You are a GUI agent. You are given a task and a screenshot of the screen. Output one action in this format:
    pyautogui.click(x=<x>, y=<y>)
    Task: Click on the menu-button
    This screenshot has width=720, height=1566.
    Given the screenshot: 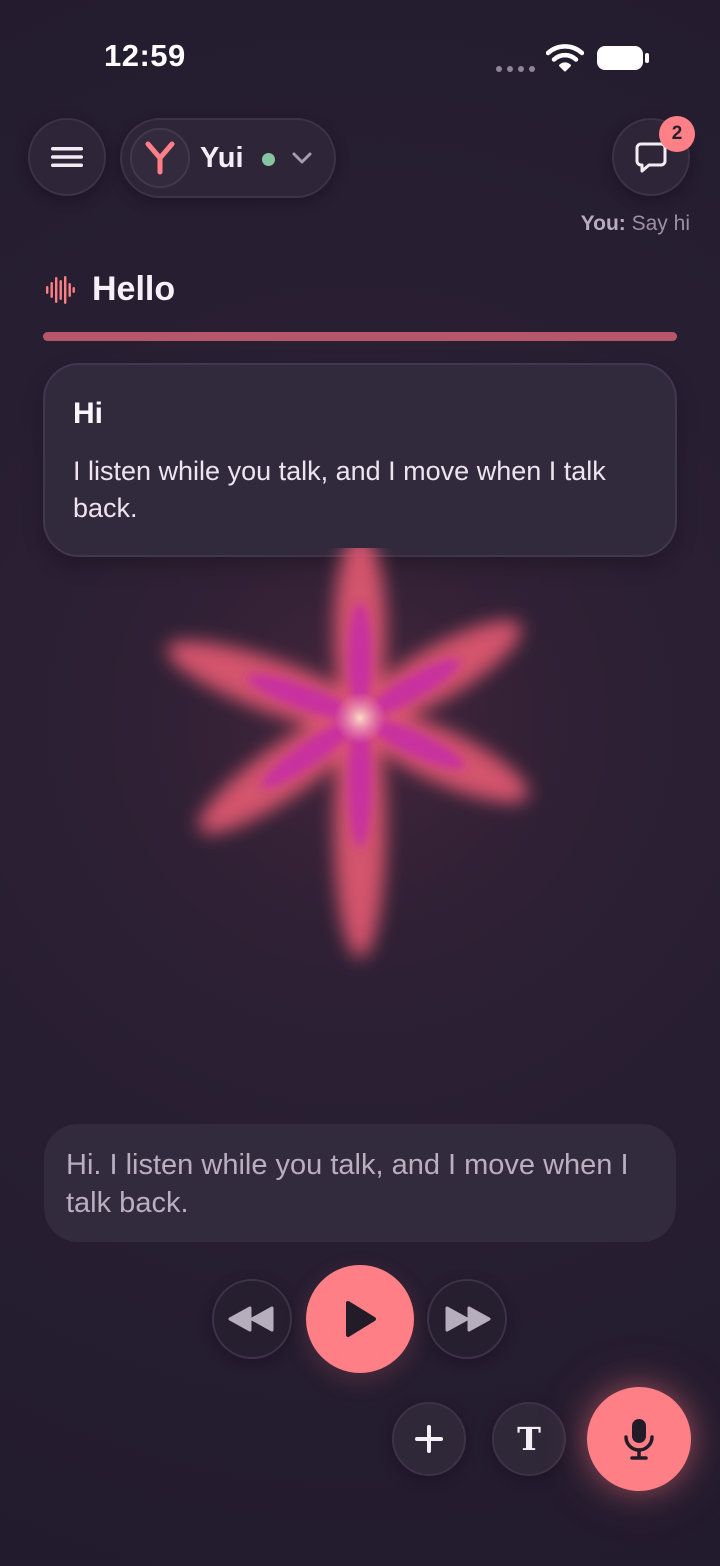 What is the action you would take?
    pyautogui.click(x=67, y=157)
    